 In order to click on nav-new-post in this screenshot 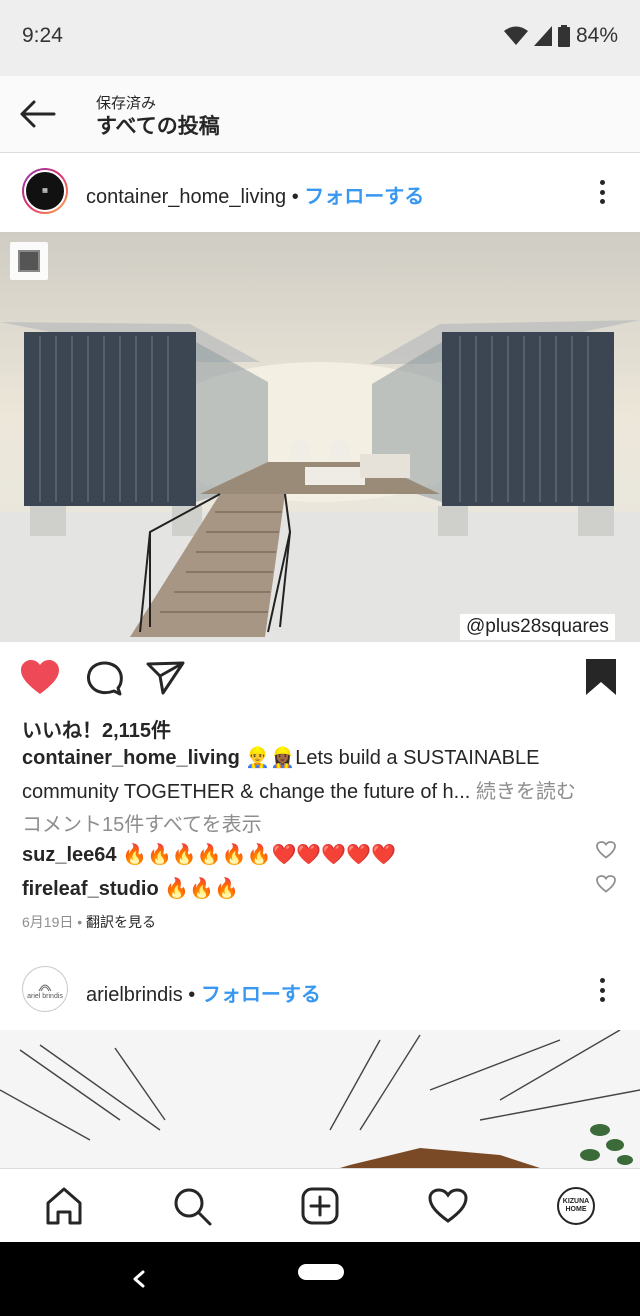, I will do `click(320, 1206)`.